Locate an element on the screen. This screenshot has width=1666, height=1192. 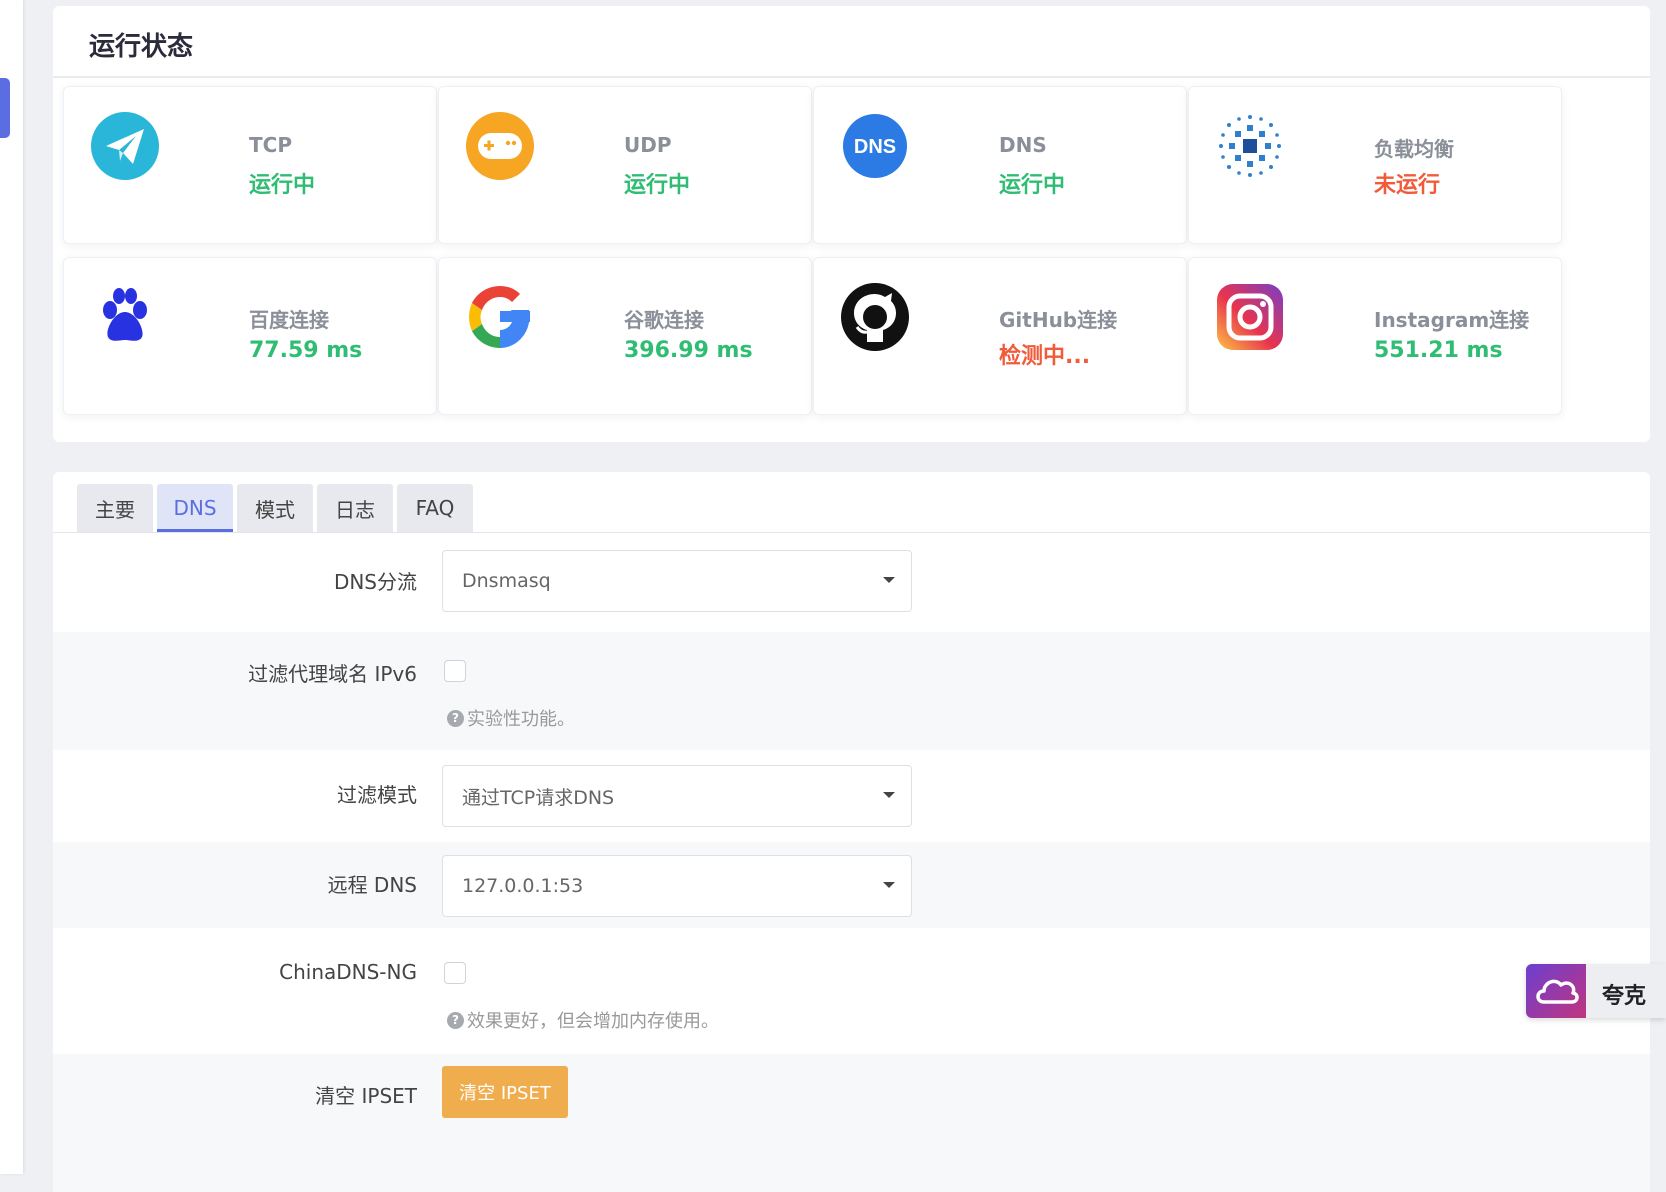
floating-widget: 夸克 is located at coordinates (1596, 991).